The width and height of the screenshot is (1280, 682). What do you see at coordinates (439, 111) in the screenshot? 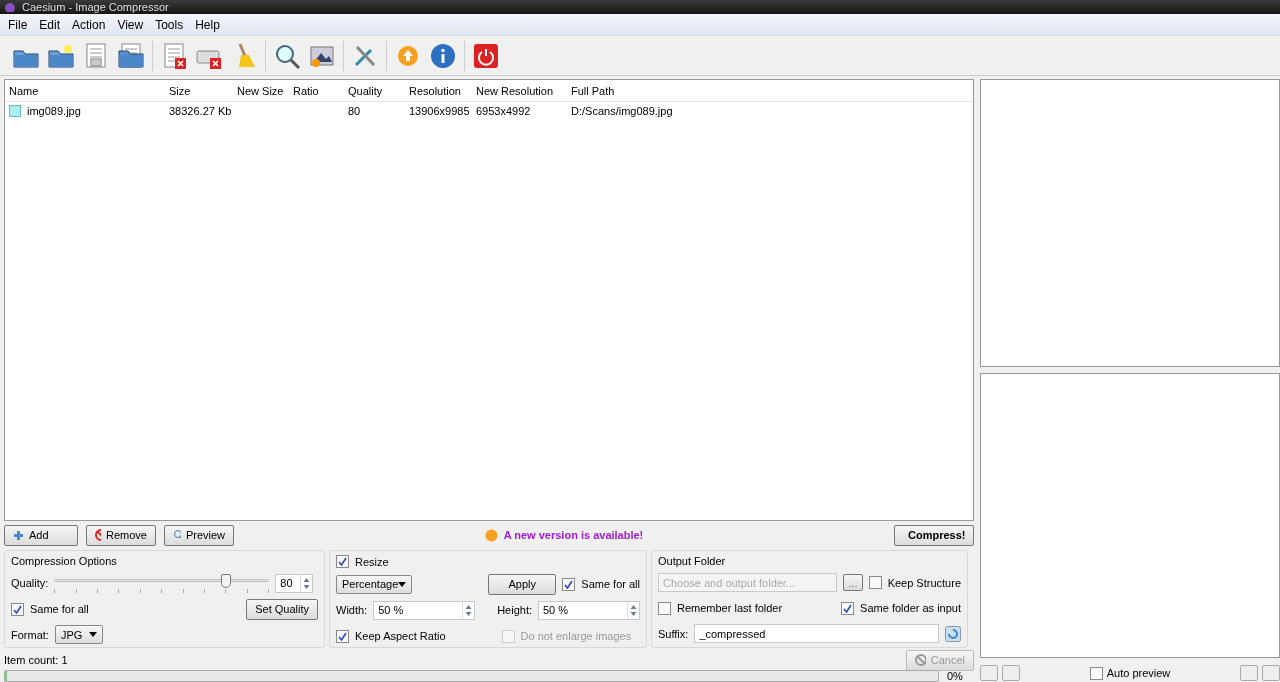
I see `table-cell-text: 13906x9985` at bounding box center [439, 111].